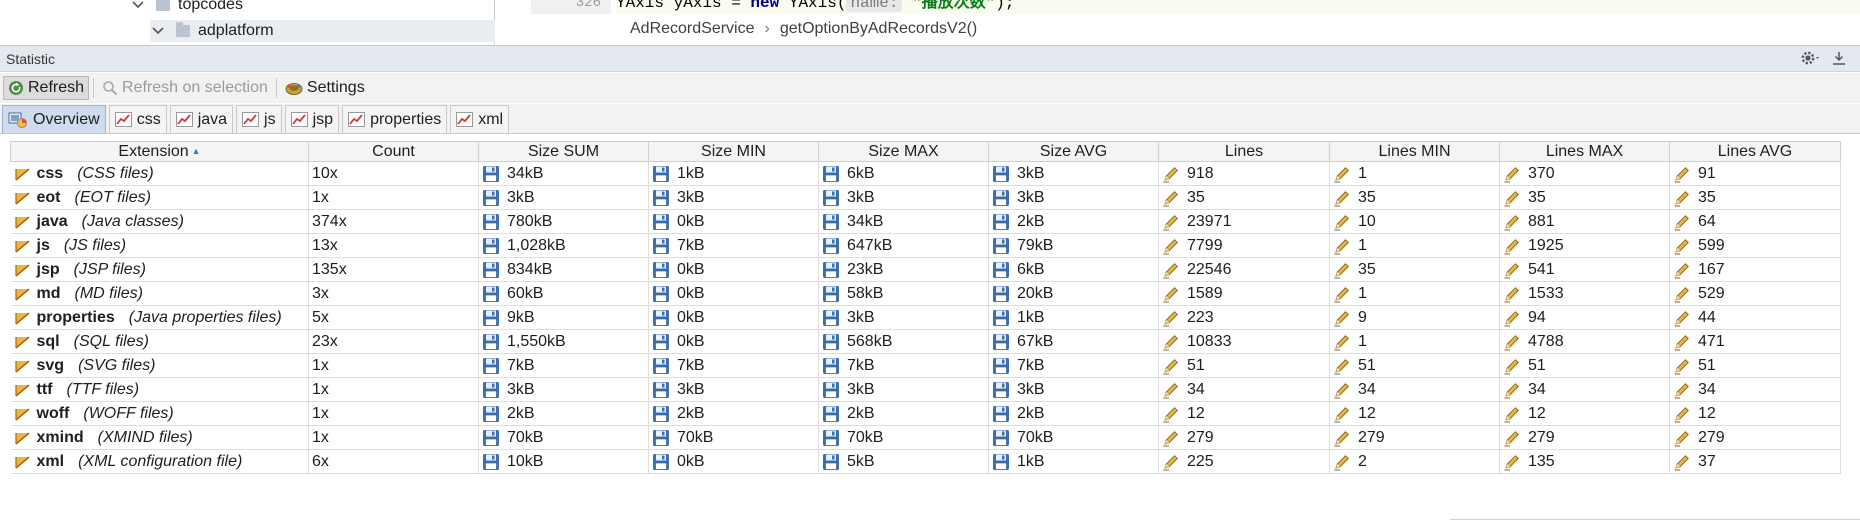 The height and width of the screenshot is (523, 1860). What do you see at coordinates (1584, 461) in the screenshot?
I see `cell-lines-max: 135` at bounding box center [1584, 461].